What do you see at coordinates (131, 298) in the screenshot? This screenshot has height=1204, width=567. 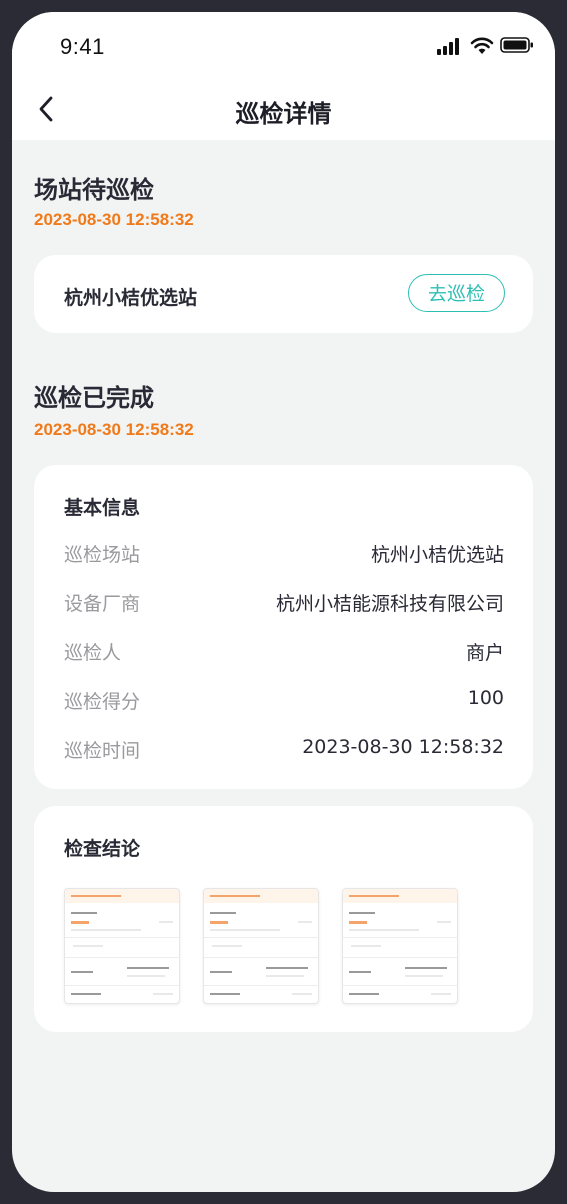 I see `station-name: 杭州小桔优选站` at bounding box center [131, 298].